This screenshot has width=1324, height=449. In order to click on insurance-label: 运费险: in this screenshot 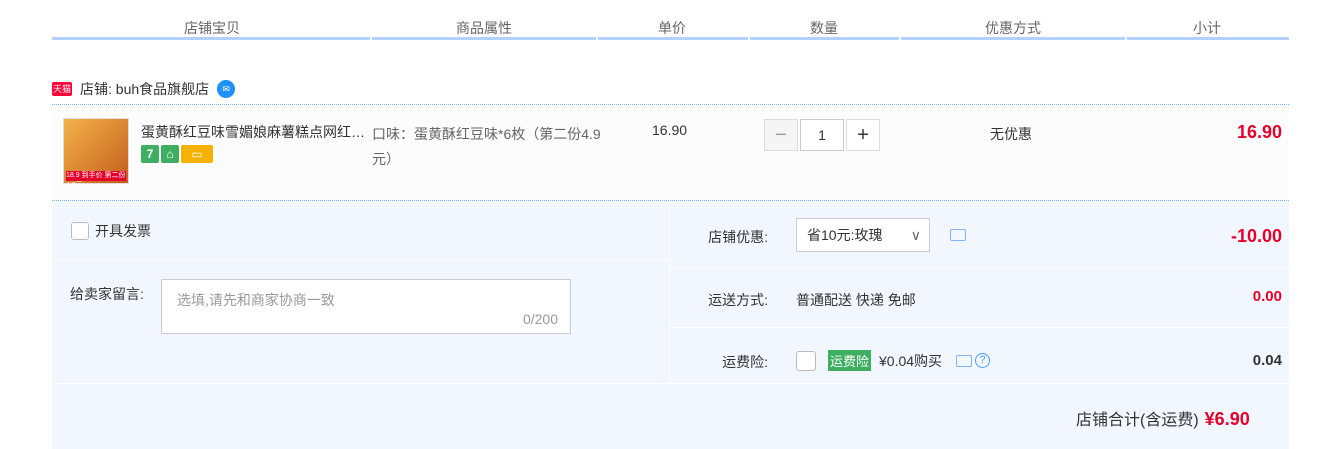, I will do `click(745, 362)`.